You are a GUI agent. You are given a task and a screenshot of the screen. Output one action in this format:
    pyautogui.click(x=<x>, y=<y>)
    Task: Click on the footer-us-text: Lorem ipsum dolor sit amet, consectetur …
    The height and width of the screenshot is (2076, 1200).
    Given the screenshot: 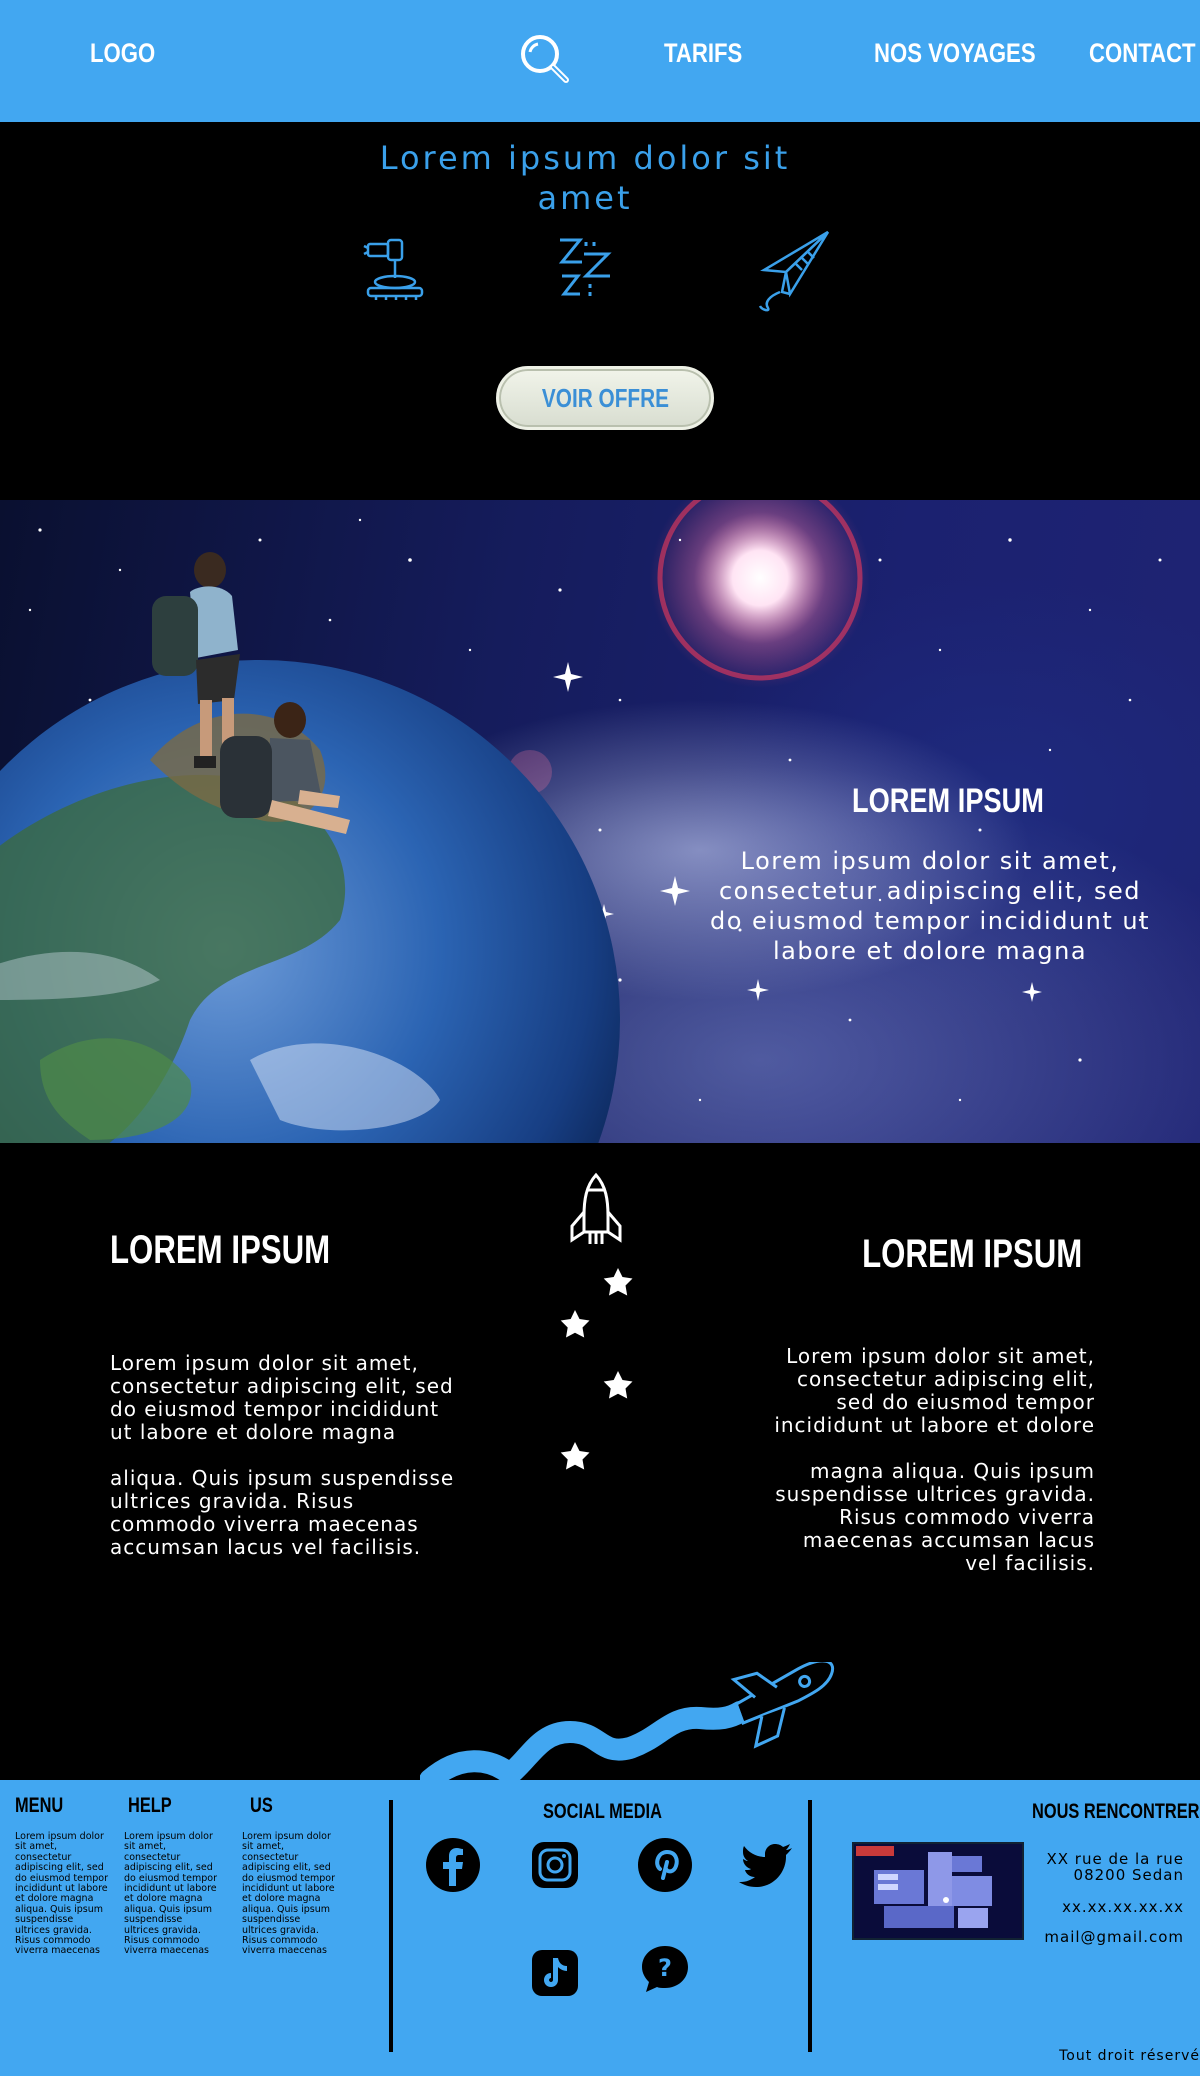 What is the action you would take?
    pyautogui.click(x=289, y=1894)
    